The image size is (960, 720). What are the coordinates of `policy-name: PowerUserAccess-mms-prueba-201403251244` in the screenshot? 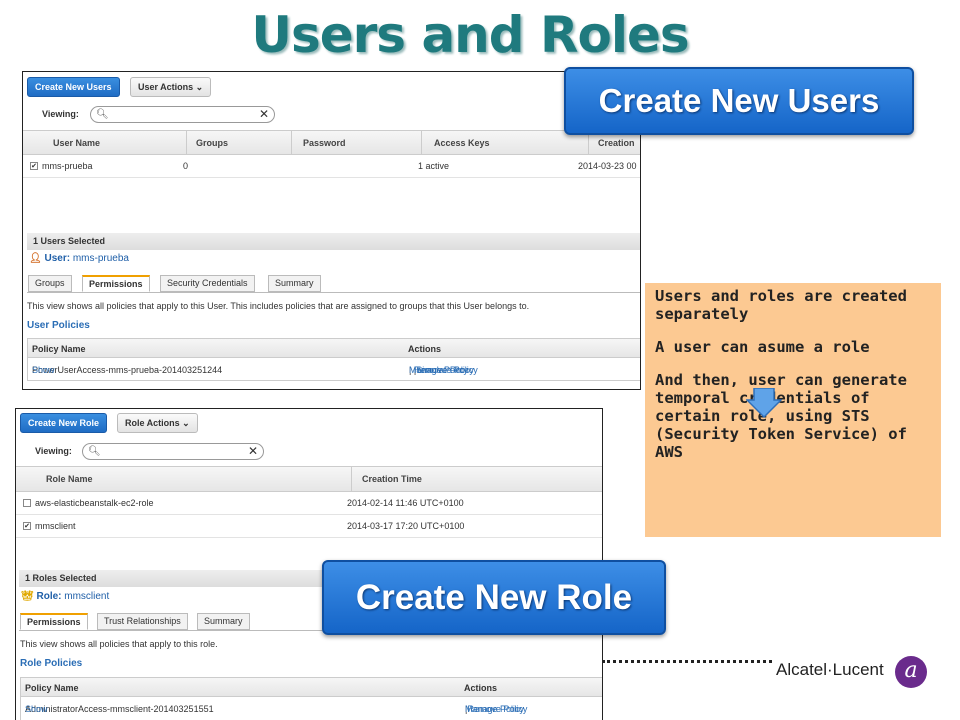 It's located at (127, 370).